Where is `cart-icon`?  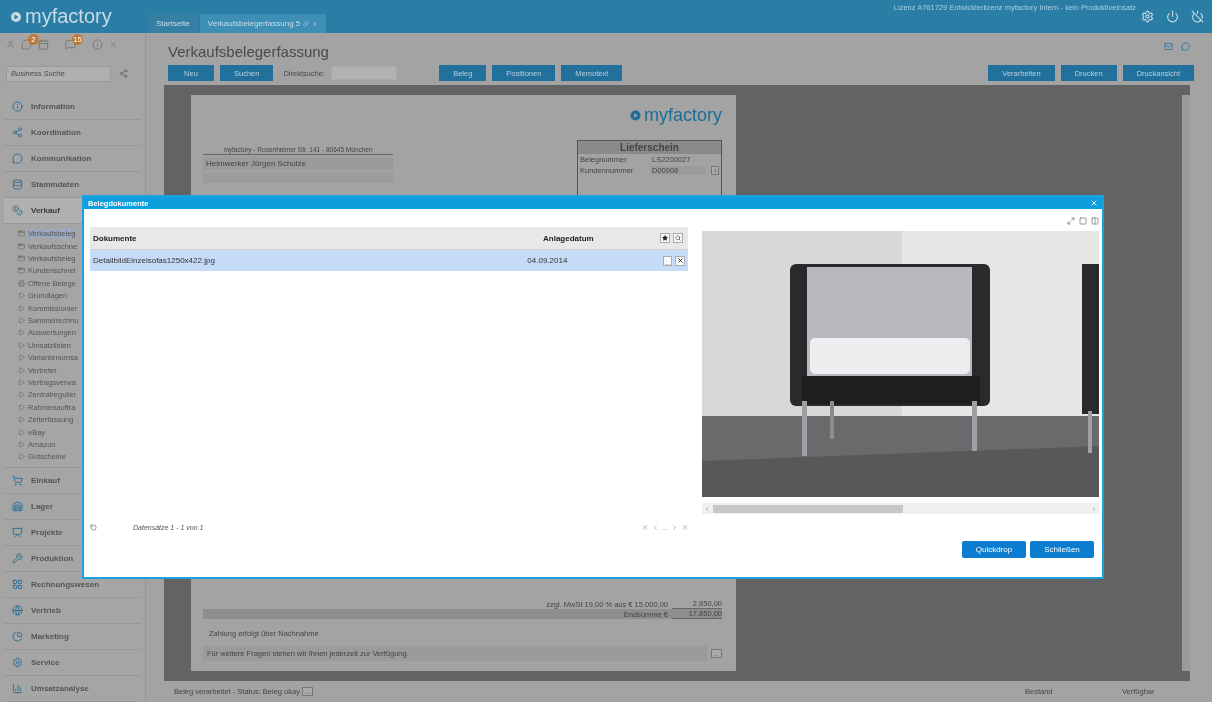 cart-icon is located at coordinates (17, 480).